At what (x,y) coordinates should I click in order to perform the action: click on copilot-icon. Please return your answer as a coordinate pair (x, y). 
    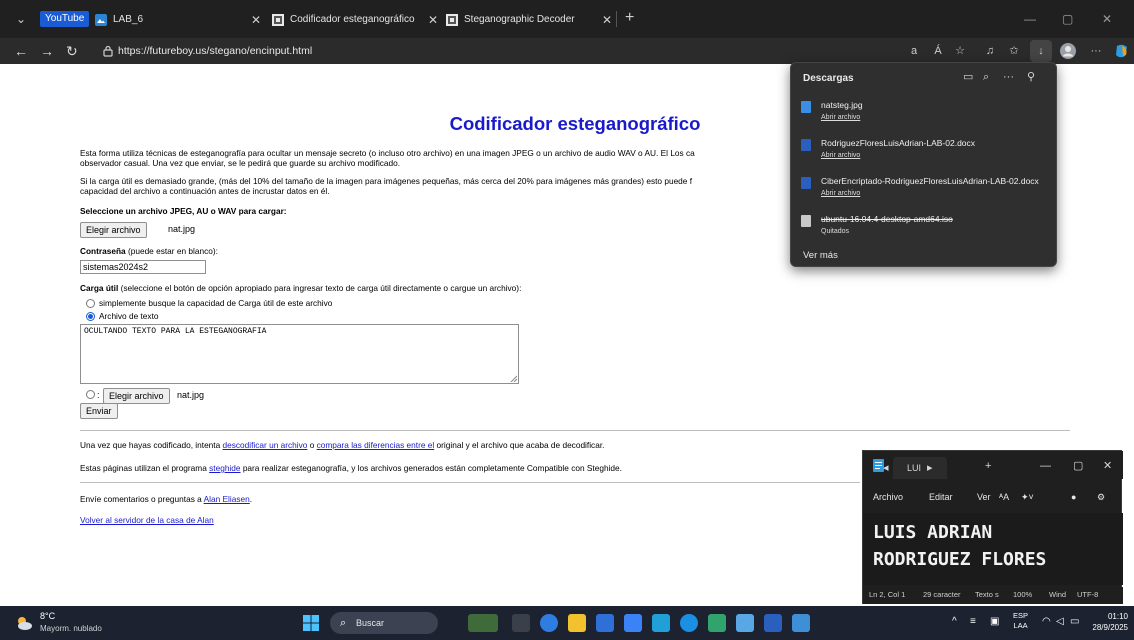
    Looking at the image, I should click on (1122, 51).